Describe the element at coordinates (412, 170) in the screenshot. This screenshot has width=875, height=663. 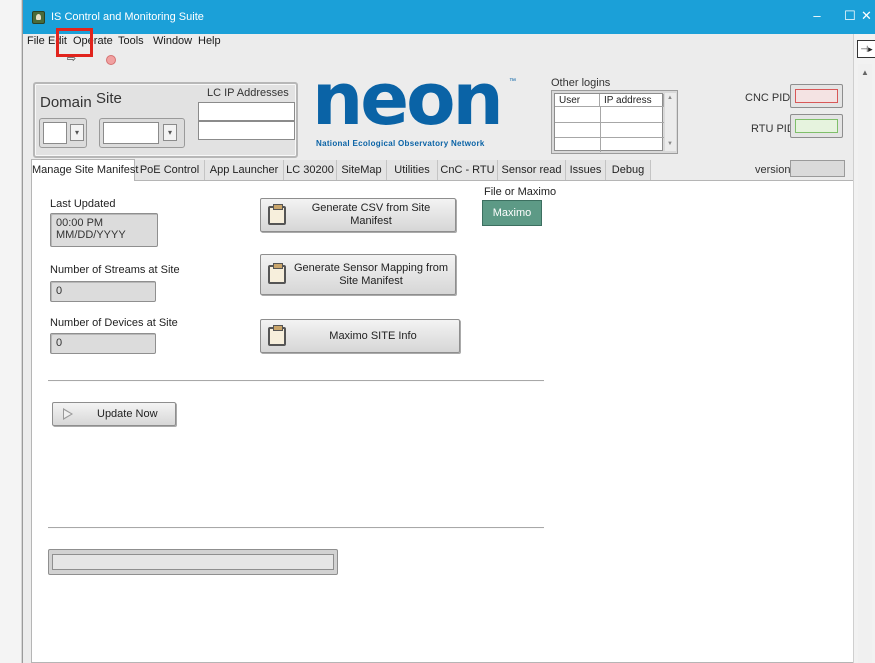
I see `tab-utilities: Utilities` at that location.